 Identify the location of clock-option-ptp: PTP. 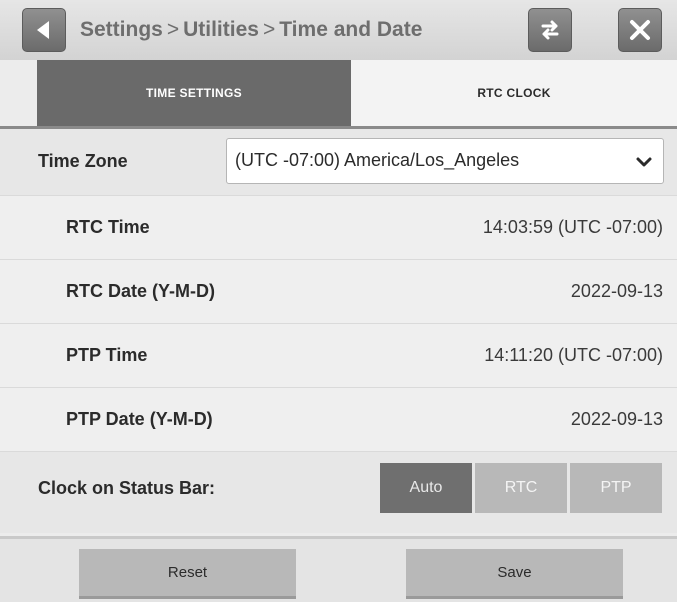
(616, 488).